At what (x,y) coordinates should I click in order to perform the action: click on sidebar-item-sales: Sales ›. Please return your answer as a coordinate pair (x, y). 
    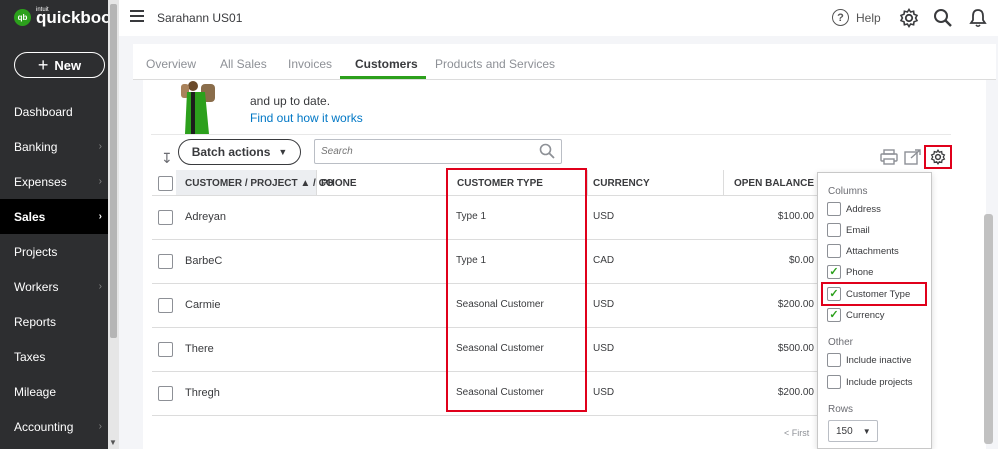
    Looking at the image, I should click on (54, 216).